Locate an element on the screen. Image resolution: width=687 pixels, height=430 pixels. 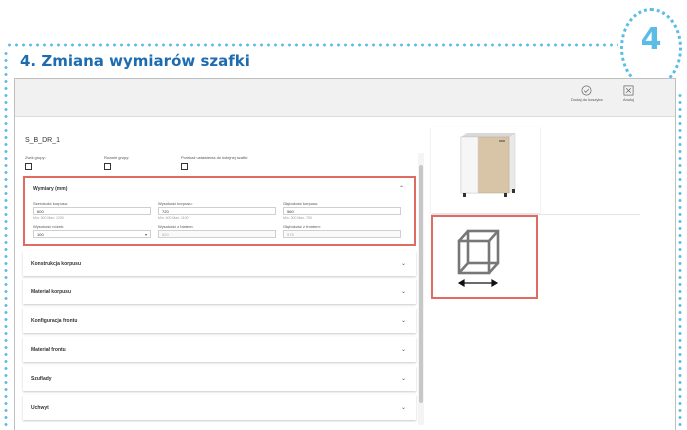
cabinet-preview is located at coordinates (485, 170).